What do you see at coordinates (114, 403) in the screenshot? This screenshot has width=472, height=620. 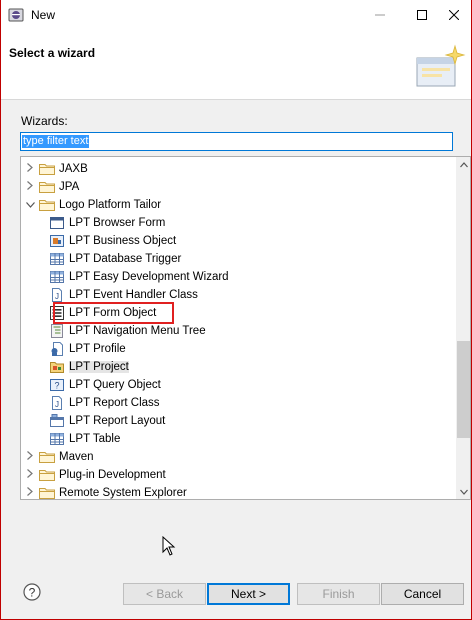 I see `tree-item-label: LPT Report Class` at bounding box center [114, 403].